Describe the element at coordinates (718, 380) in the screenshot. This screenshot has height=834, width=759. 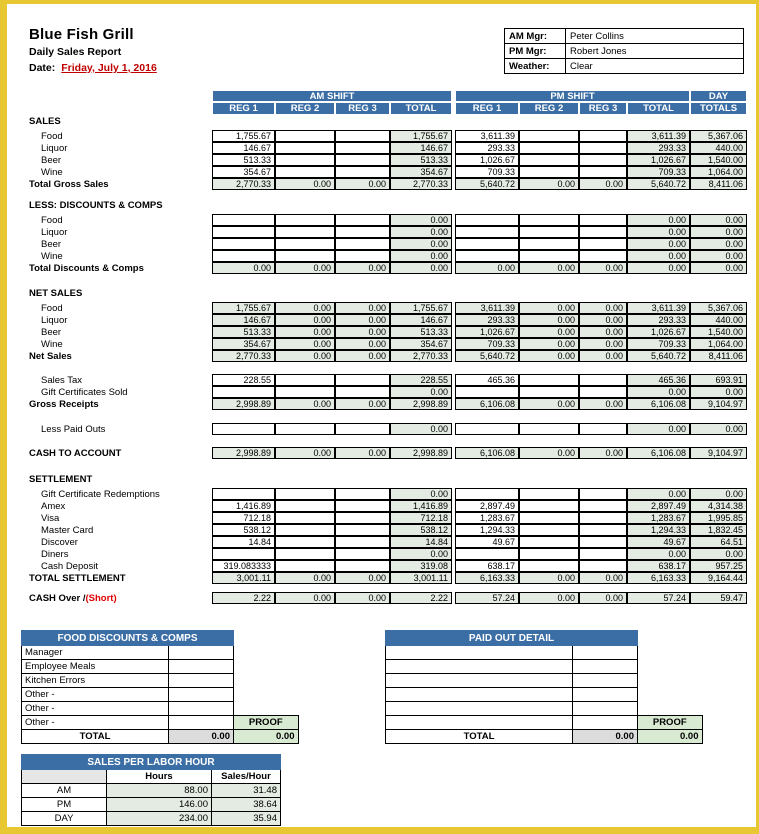
I see `grid-cell: 693.91` at that location.